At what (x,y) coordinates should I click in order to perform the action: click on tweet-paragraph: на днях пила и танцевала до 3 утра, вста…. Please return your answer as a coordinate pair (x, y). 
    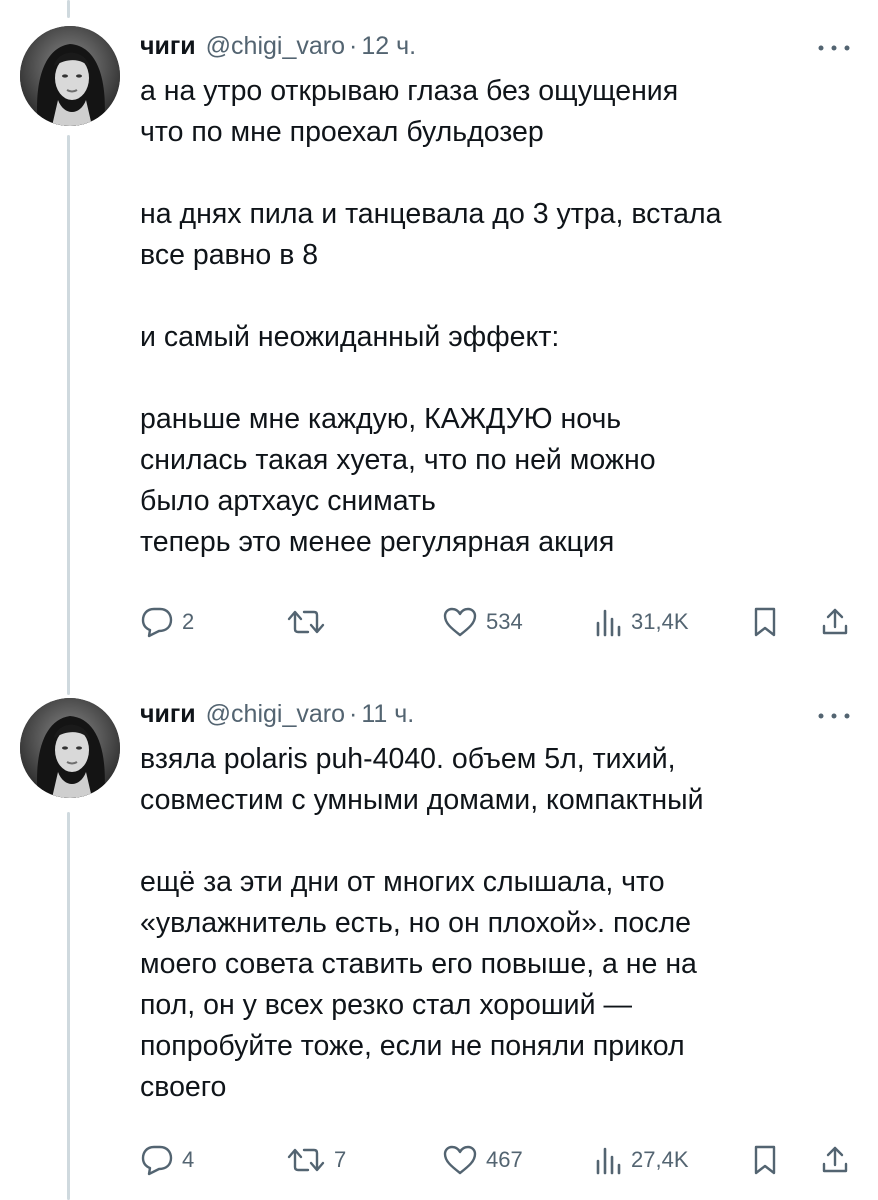
    Looking at the image, I should click on (431, 234).